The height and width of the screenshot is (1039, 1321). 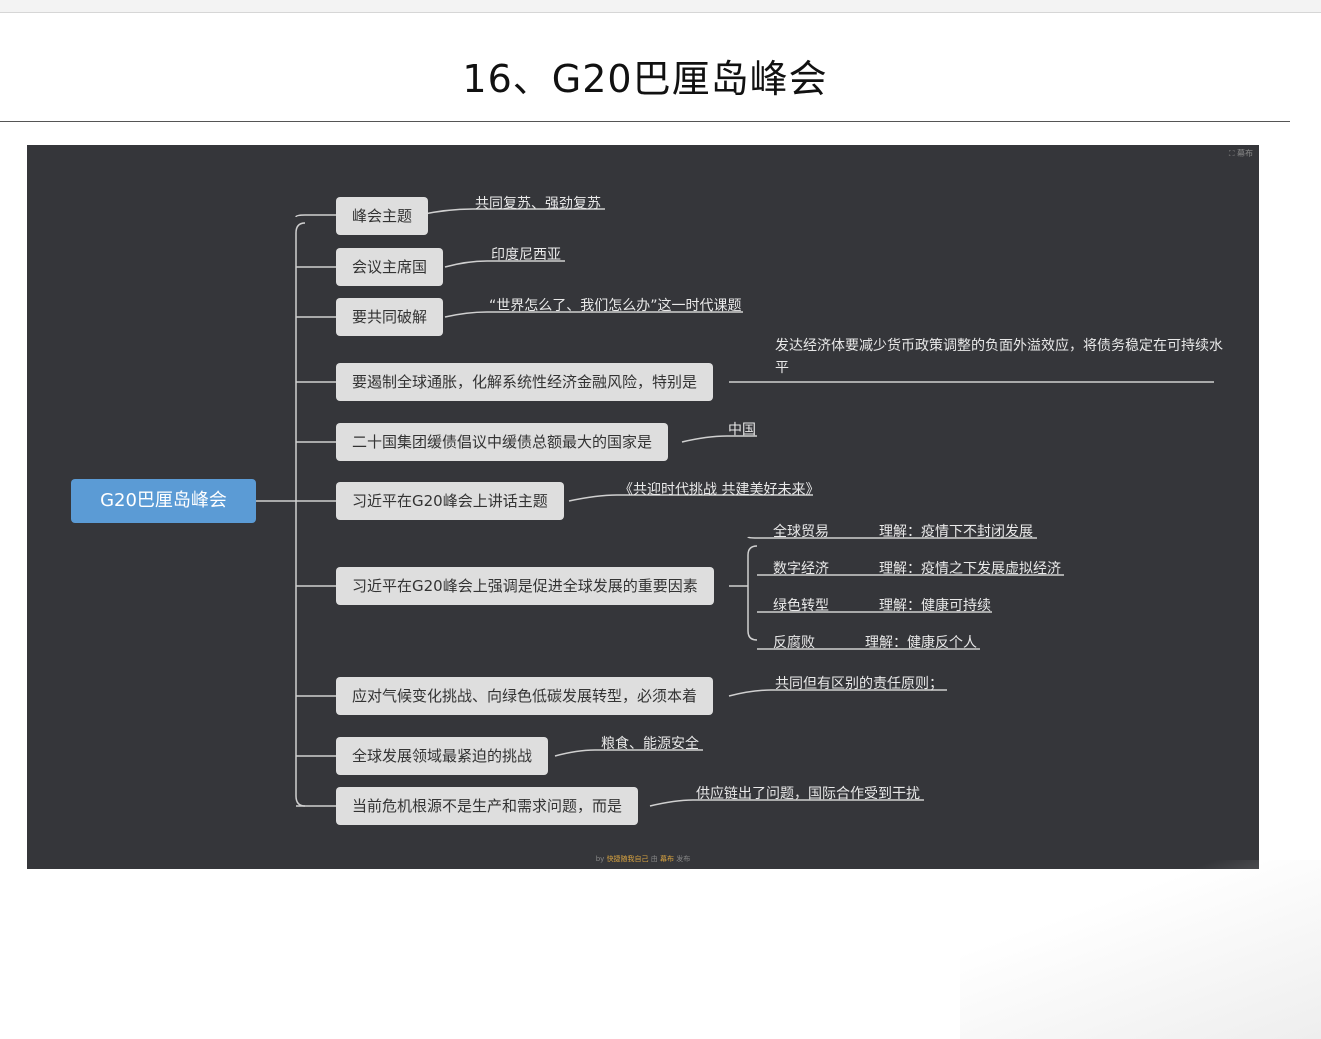 I want to click on footer-suffix: 发布, so click(x=683, y=859).